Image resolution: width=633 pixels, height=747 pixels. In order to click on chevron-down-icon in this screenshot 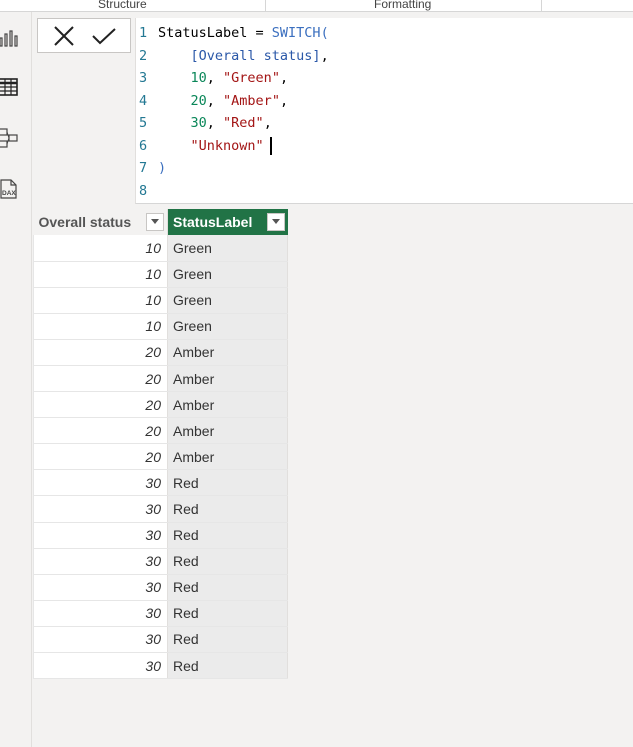, I will do `click(155, 221)`.